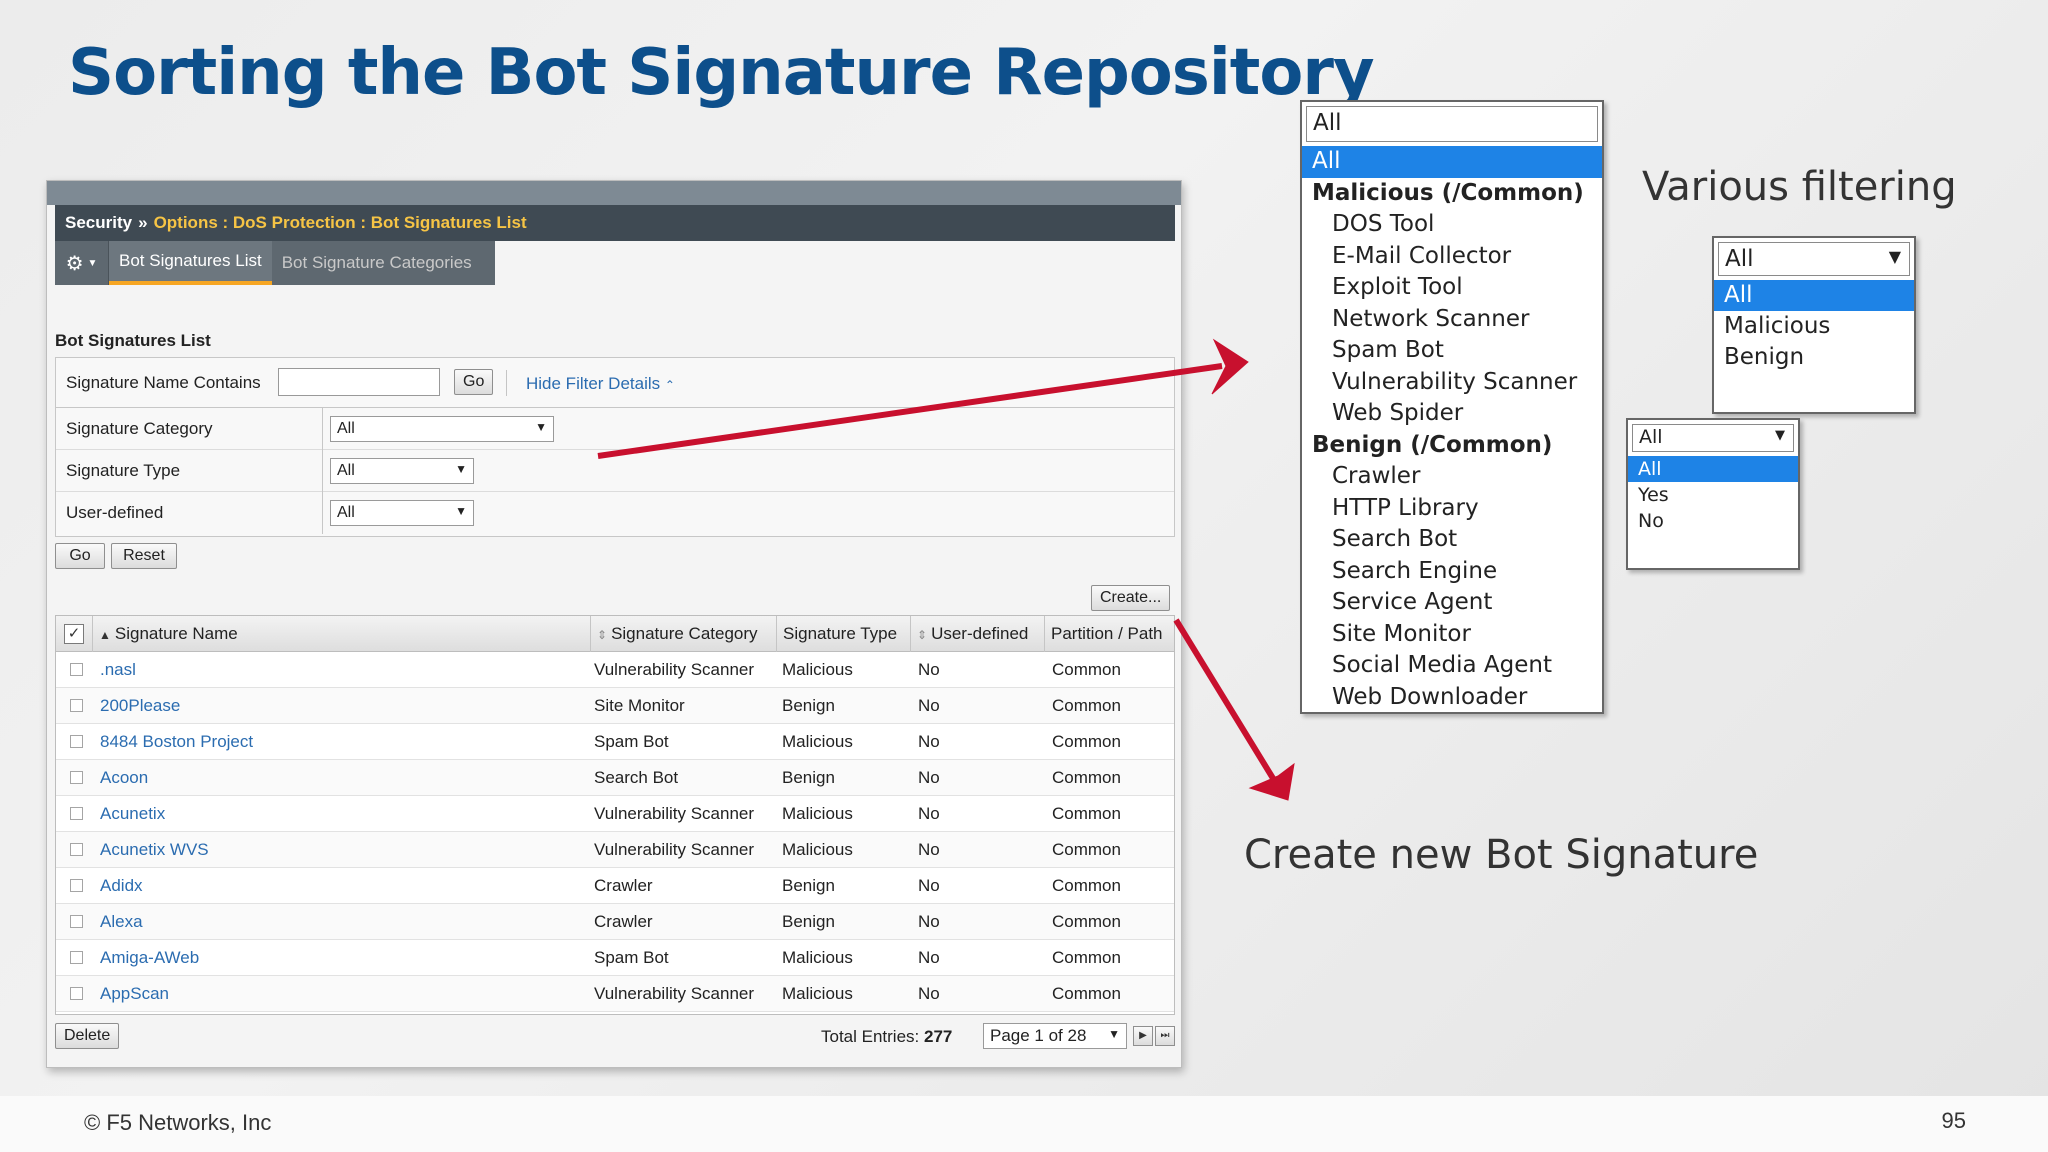 This screenshot has height=1152, width=2048. Describe the element at coordinates (176, 633) in the screenshot. I see `column-label: Signature Name` at that location.